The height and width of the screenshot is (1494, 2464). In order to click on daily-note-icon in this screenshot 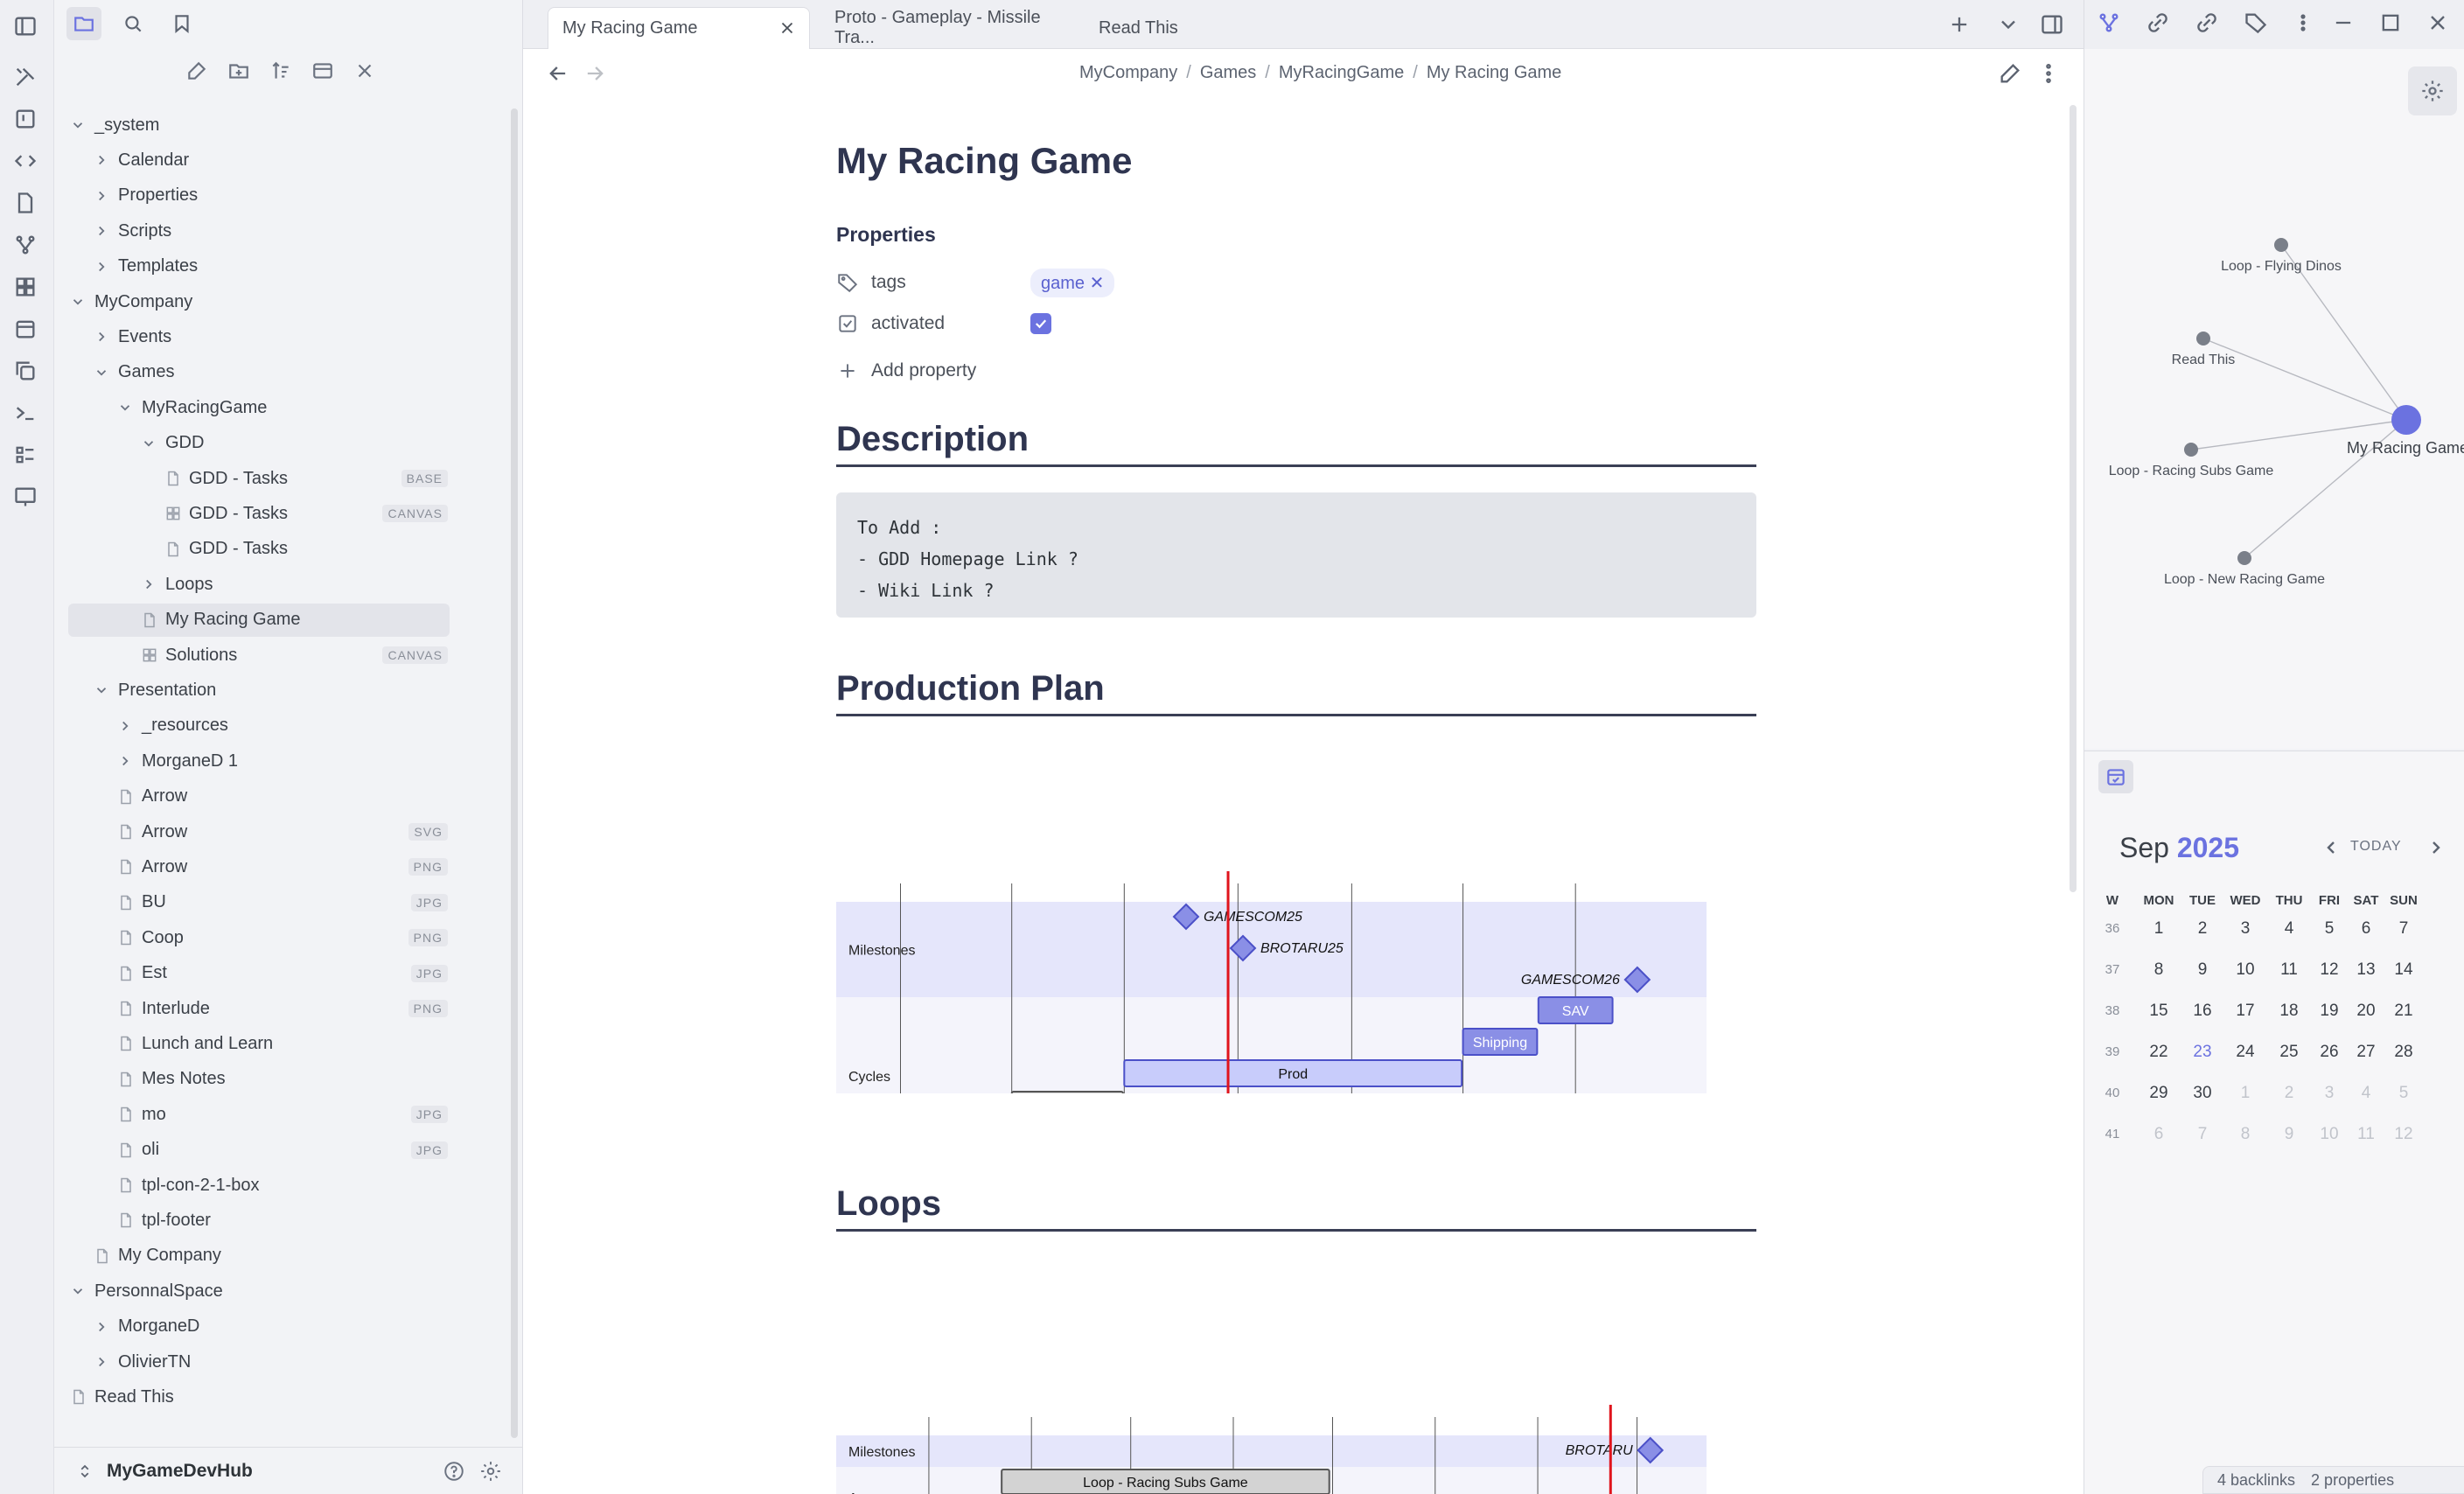, I will do `click(25, 329)`.